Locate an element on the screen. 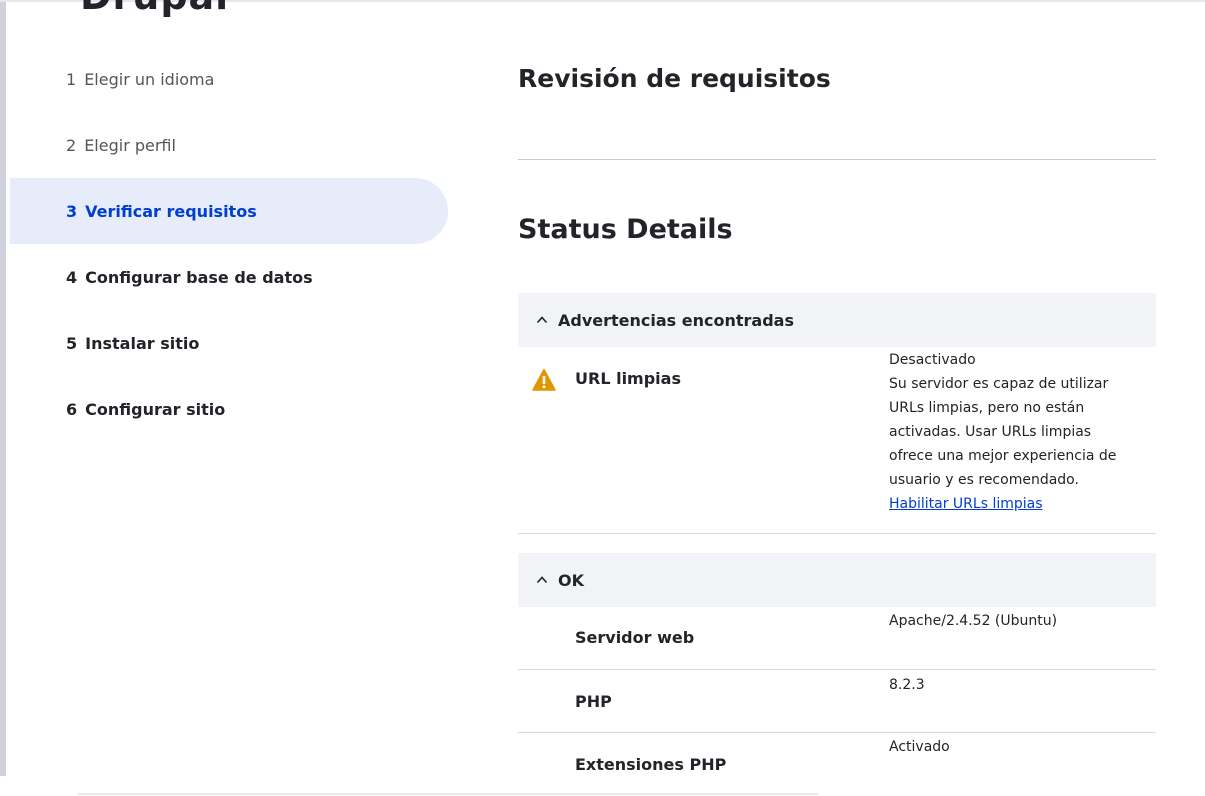  warnings-group-toggle: Advertencias encontradas is located at coordinates (837, 320).